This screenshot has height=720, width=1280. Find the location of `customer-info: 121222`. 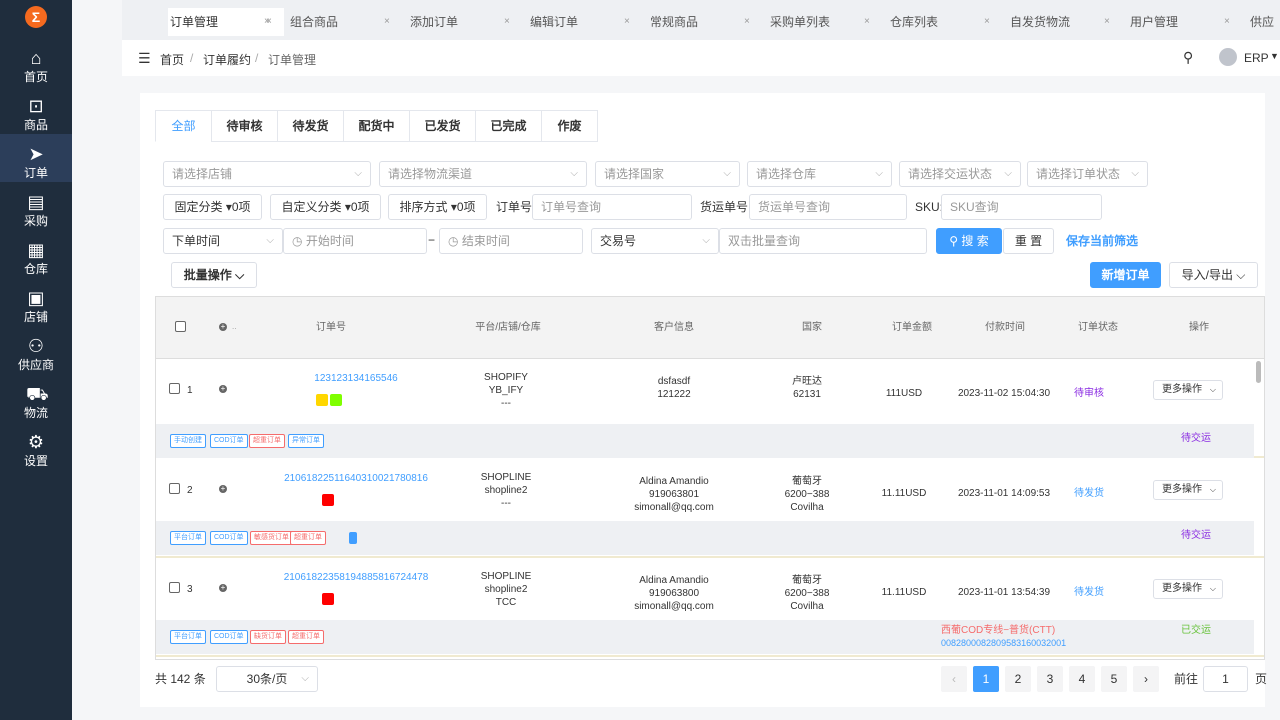

customer-info: 121222 is located at coordinates (674, 394).